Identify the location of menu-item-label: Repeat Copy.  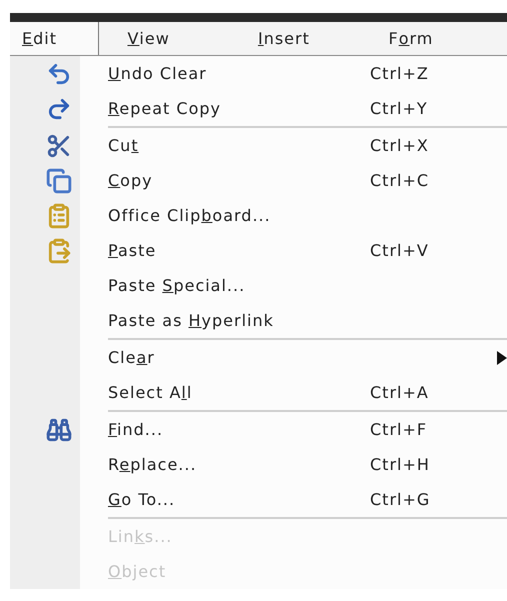
(165, 109).